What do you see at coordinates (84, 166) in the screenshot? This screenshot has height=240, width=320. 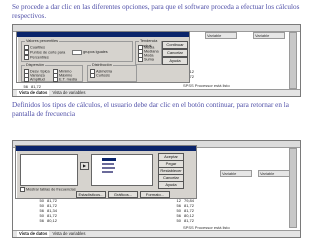 I see `move-arrow-button: ▶` at bounding box center [84, 166].